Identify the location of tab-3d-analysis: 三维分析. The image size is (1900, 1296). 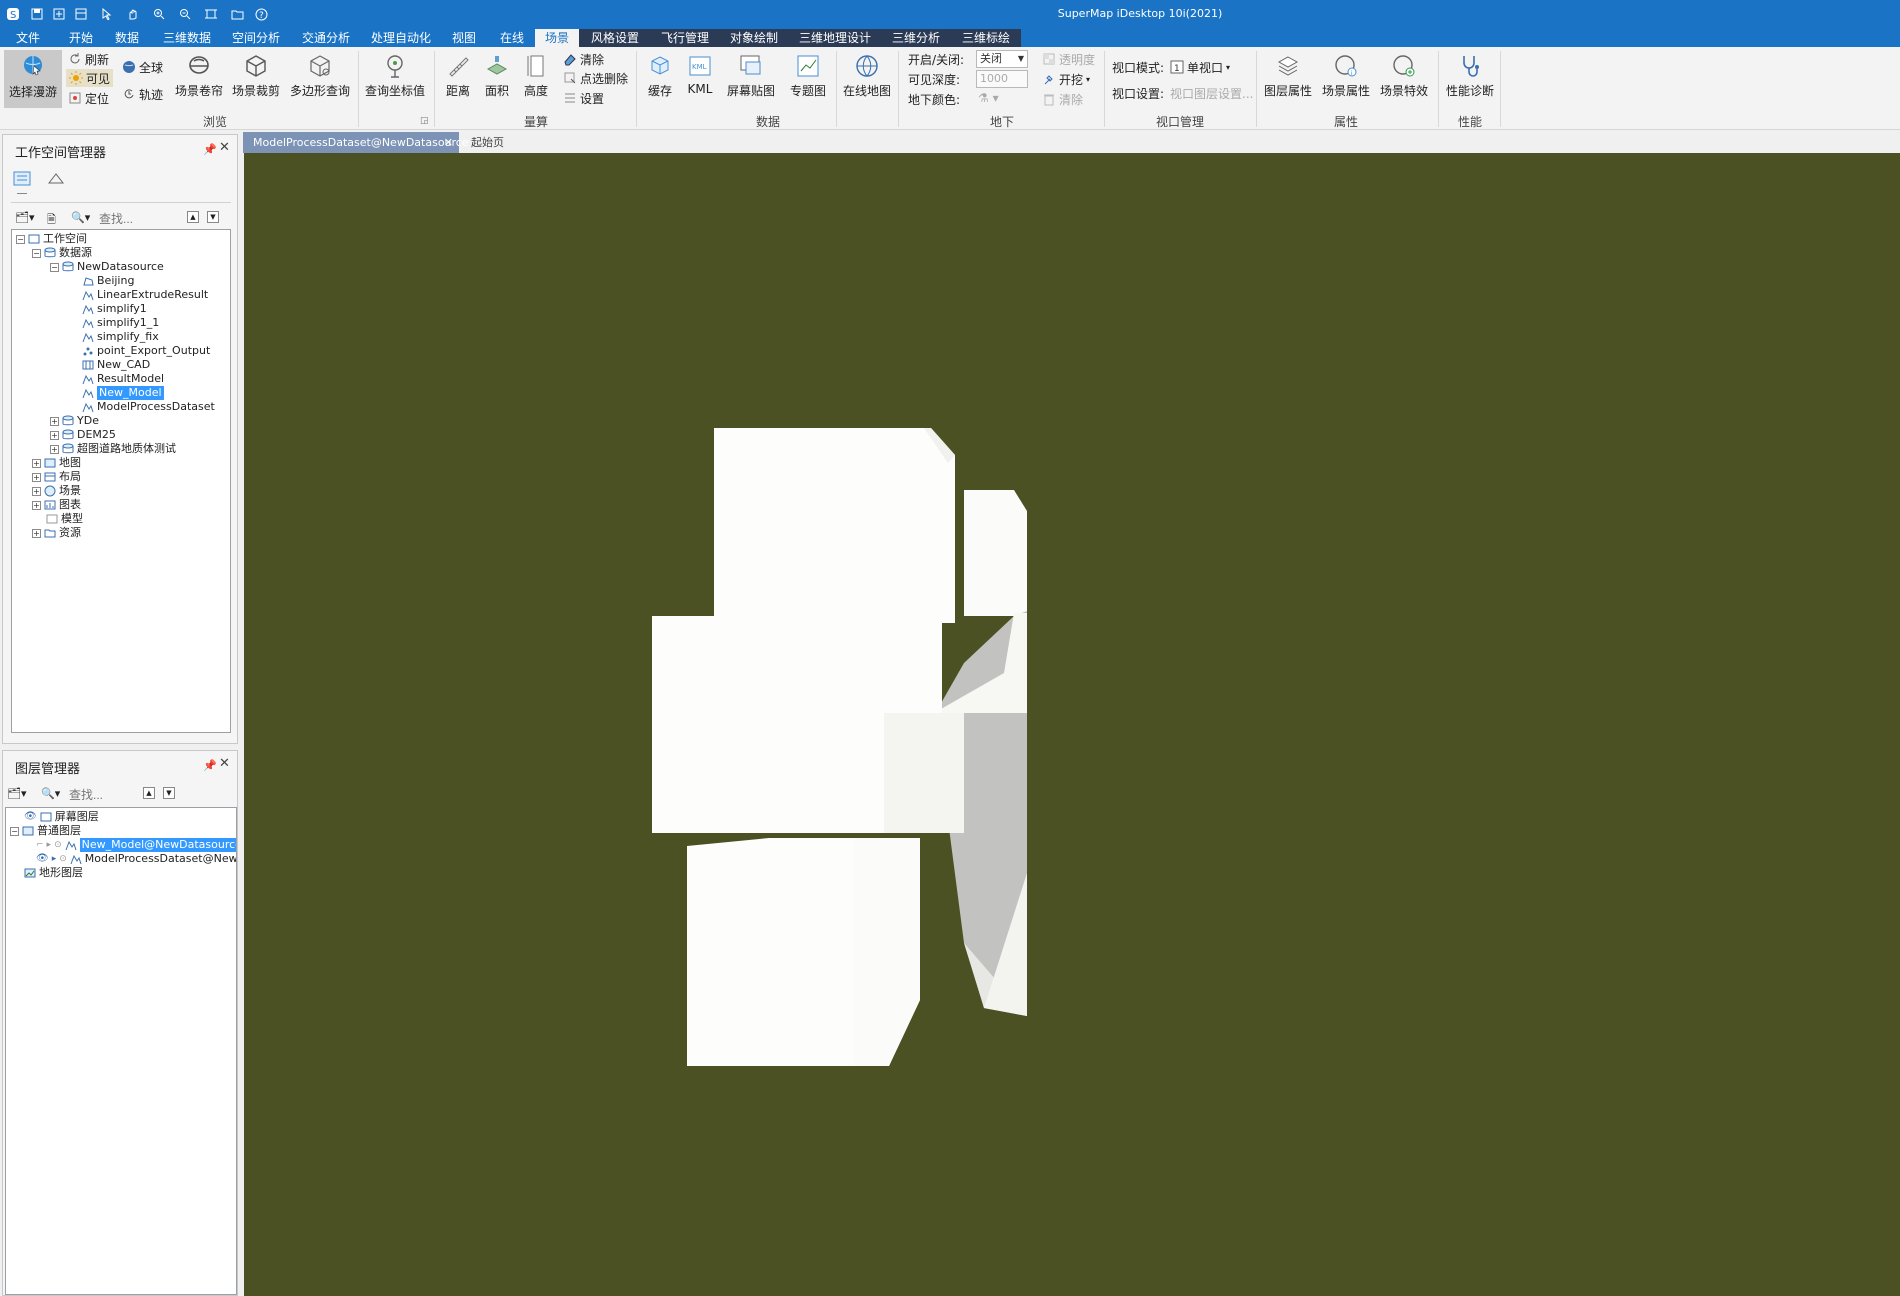
(916, 38).